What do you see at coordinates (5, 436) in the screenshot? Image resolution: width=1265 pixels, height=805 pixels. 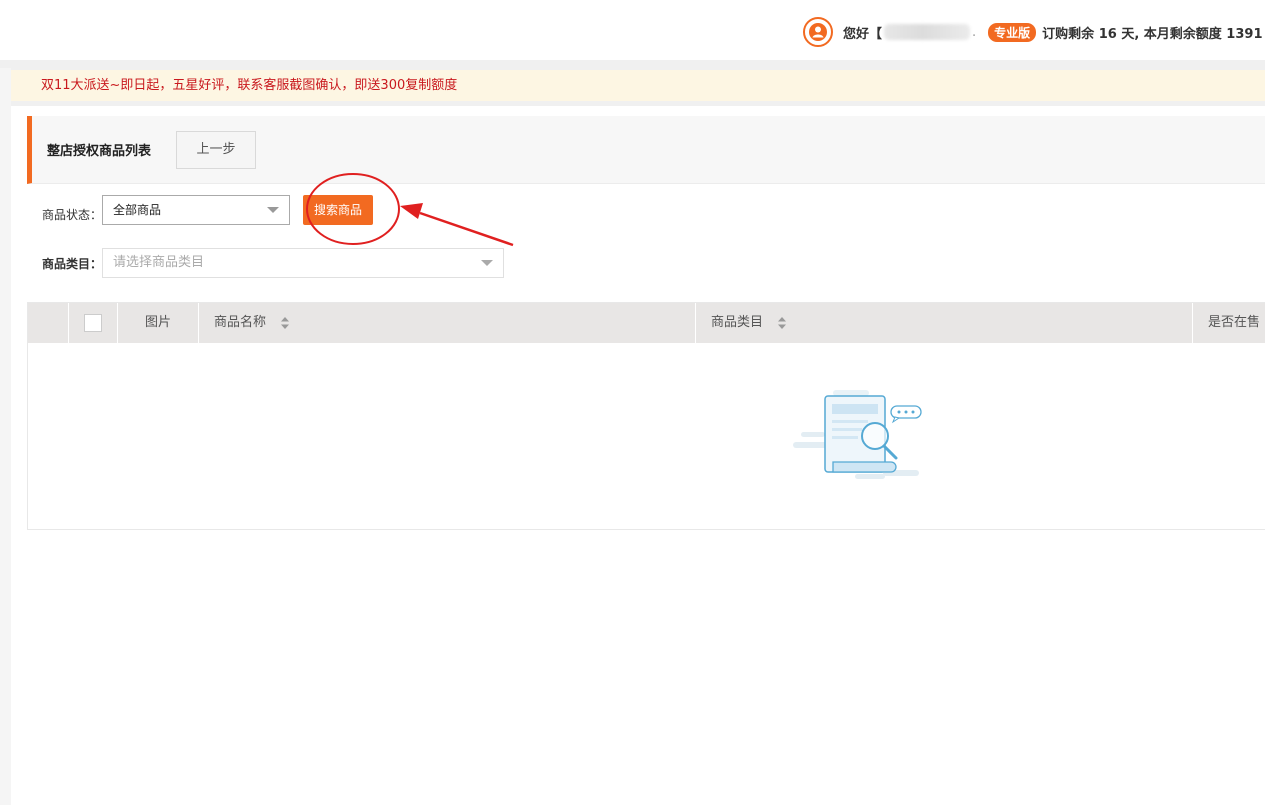 I see `left-gutter` at bounding box center [5, 436].